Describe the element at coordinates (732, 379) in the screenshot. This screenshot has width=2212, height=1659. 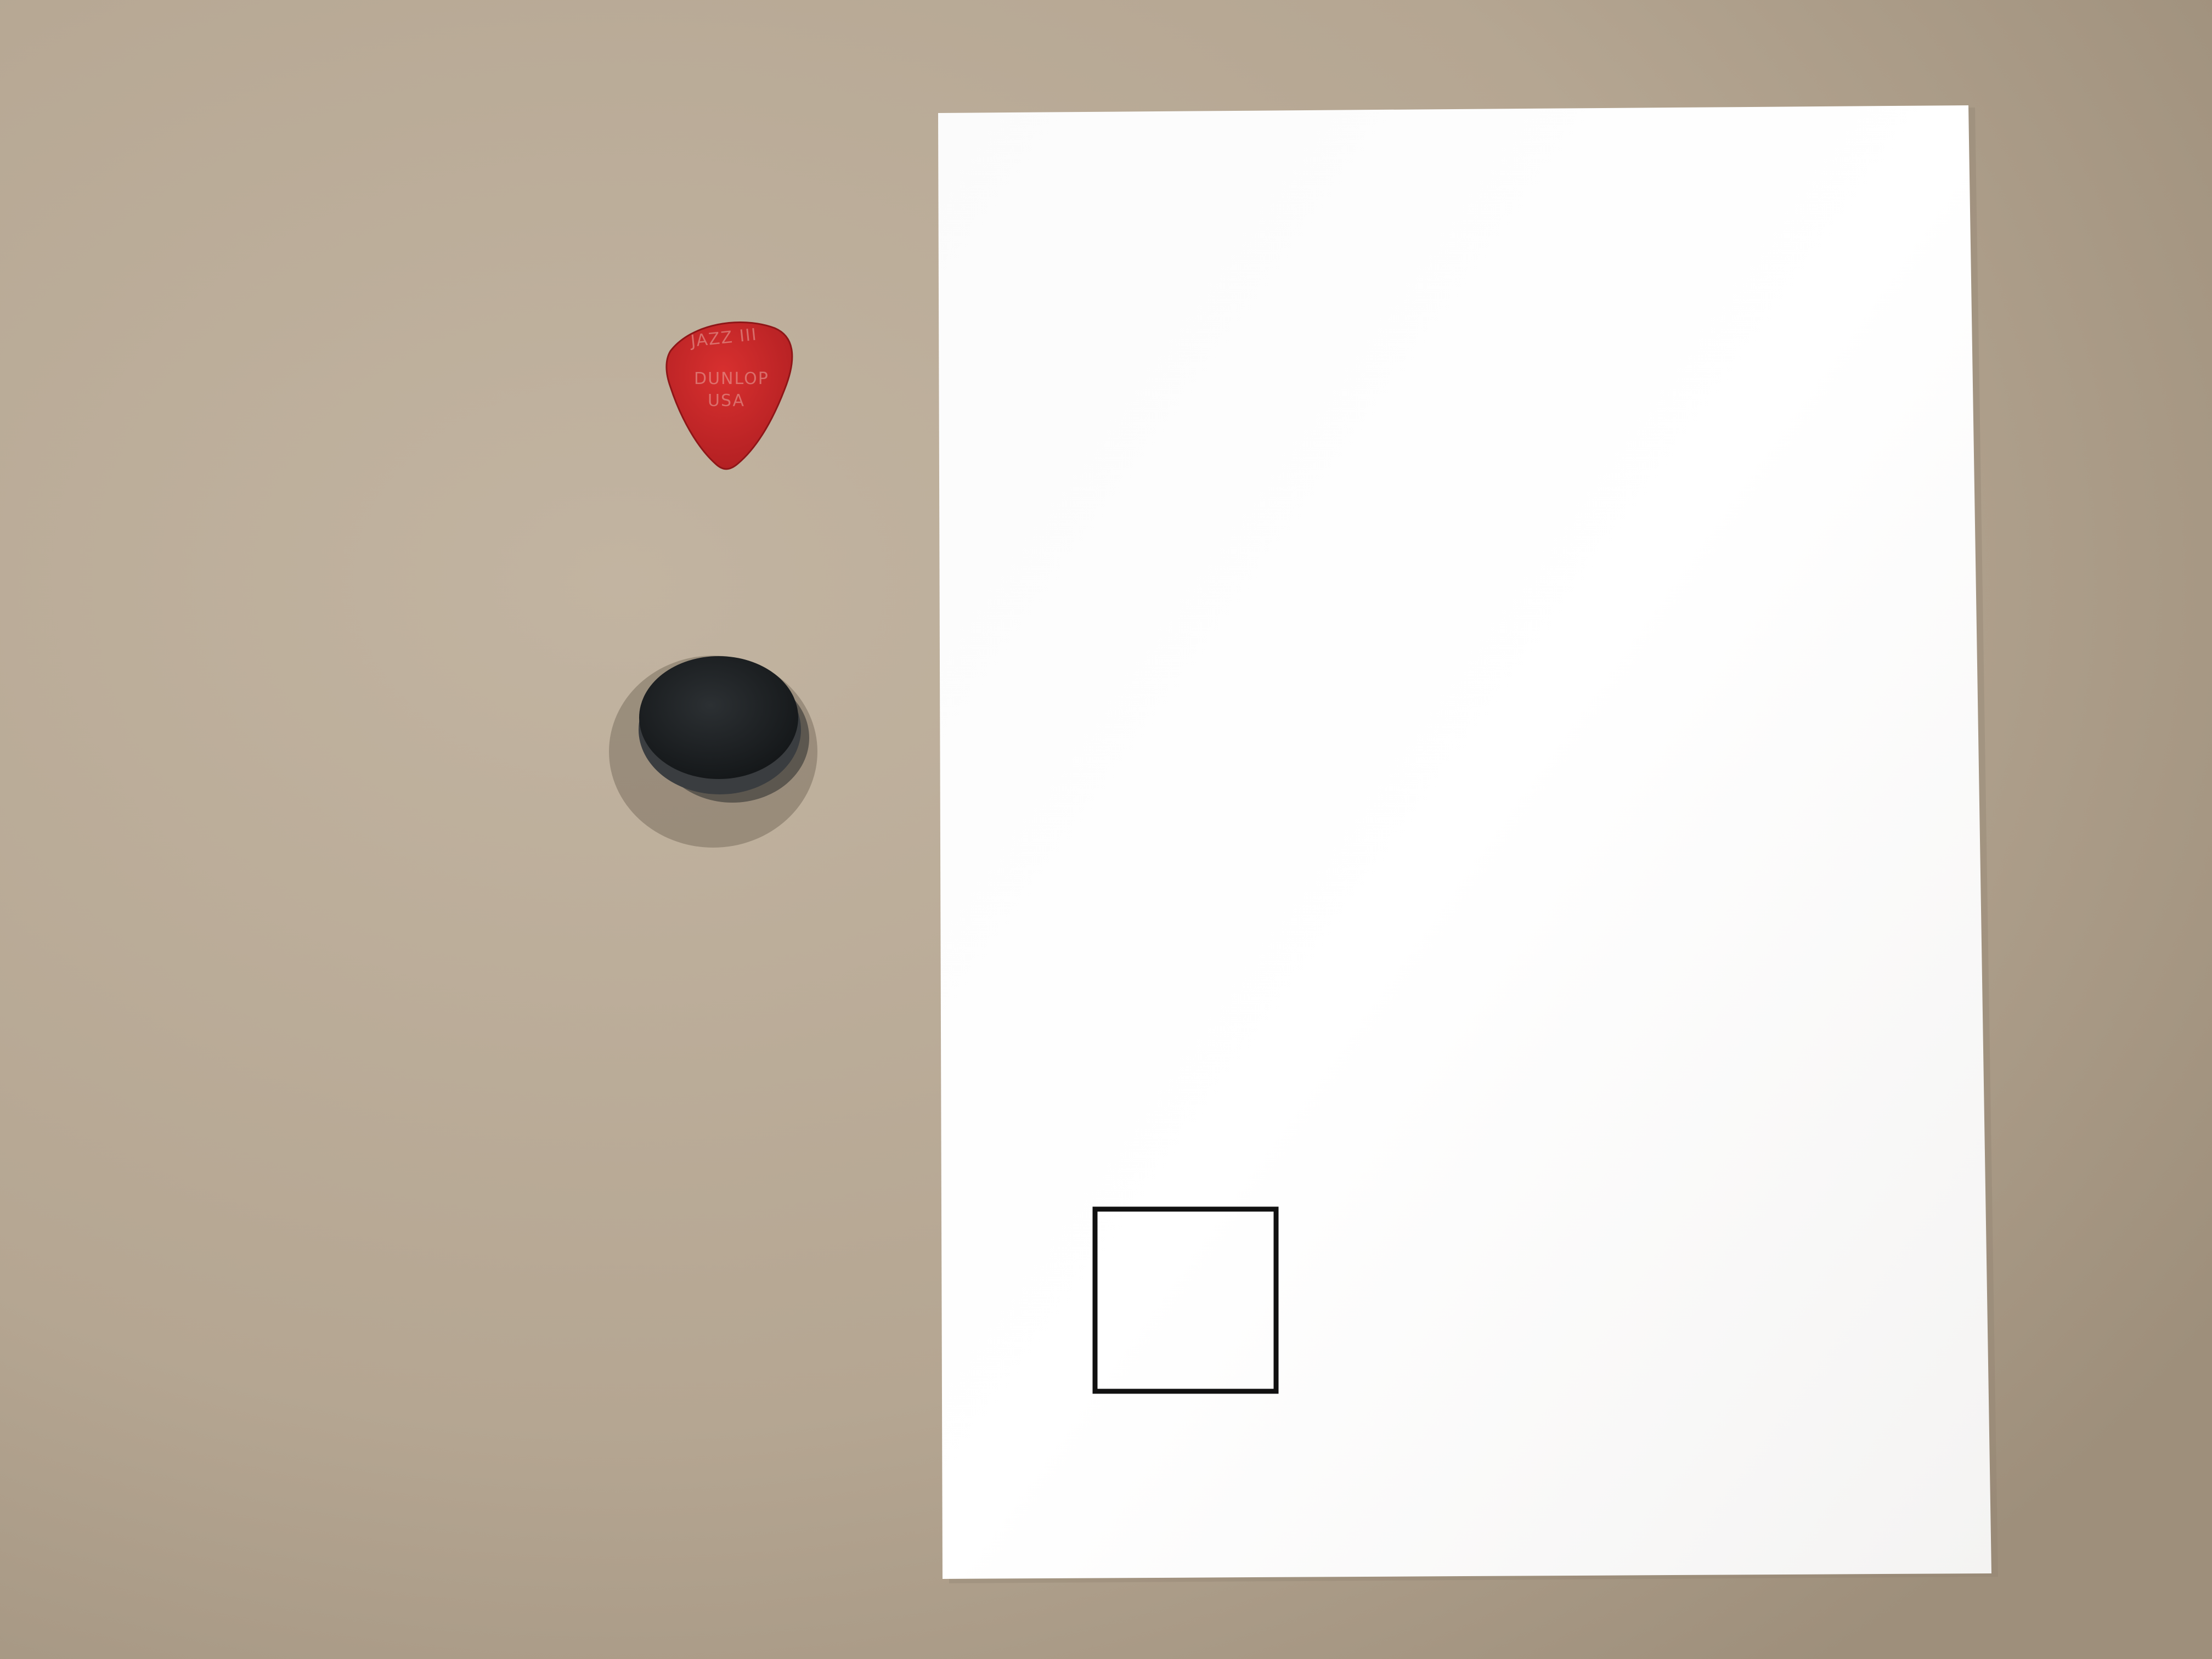
I see `pick-lettering-2: DUNLOP` at that location.